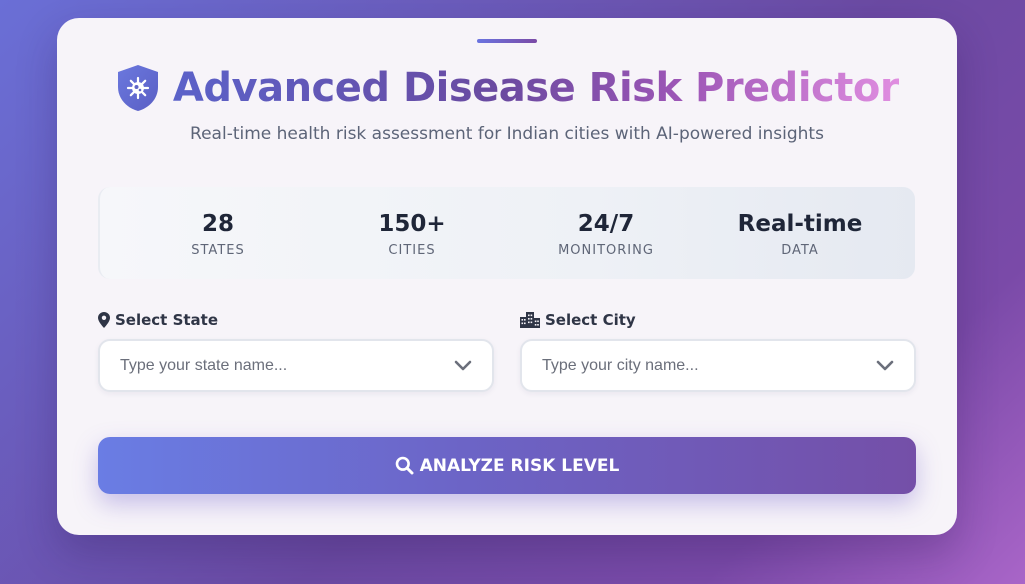 The image size is (1025, 584). What do you see at coordinates (412, 223) in the screenshot?
I see `stat-value: 150+` at bounding box center [412, 223].